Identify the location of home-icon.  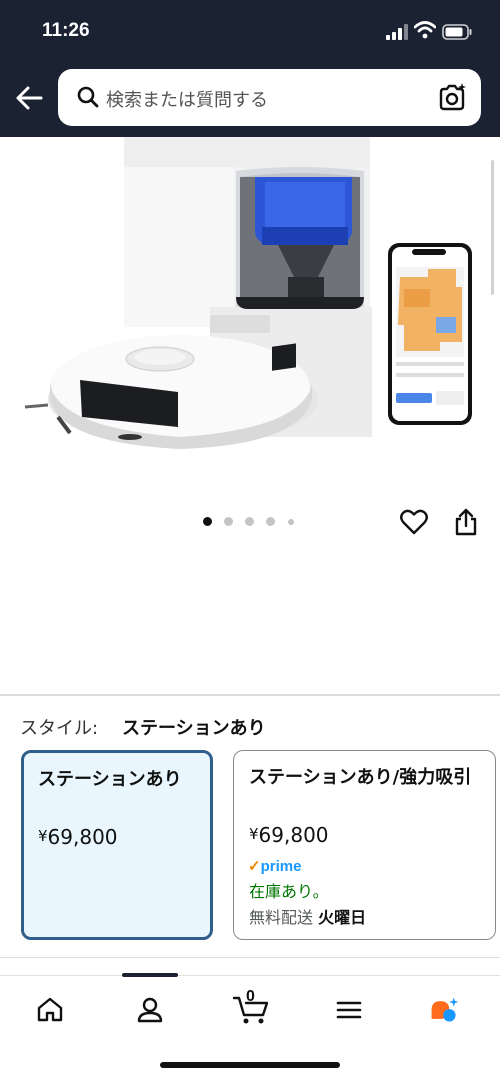
(50, 1010).